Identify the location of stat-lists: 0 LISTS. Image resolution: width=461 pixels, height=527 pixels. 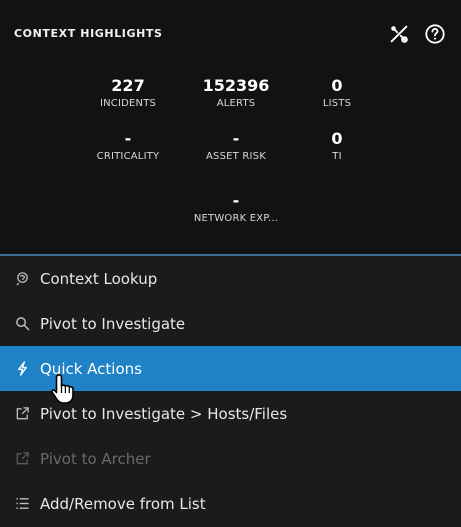
(337, 93).